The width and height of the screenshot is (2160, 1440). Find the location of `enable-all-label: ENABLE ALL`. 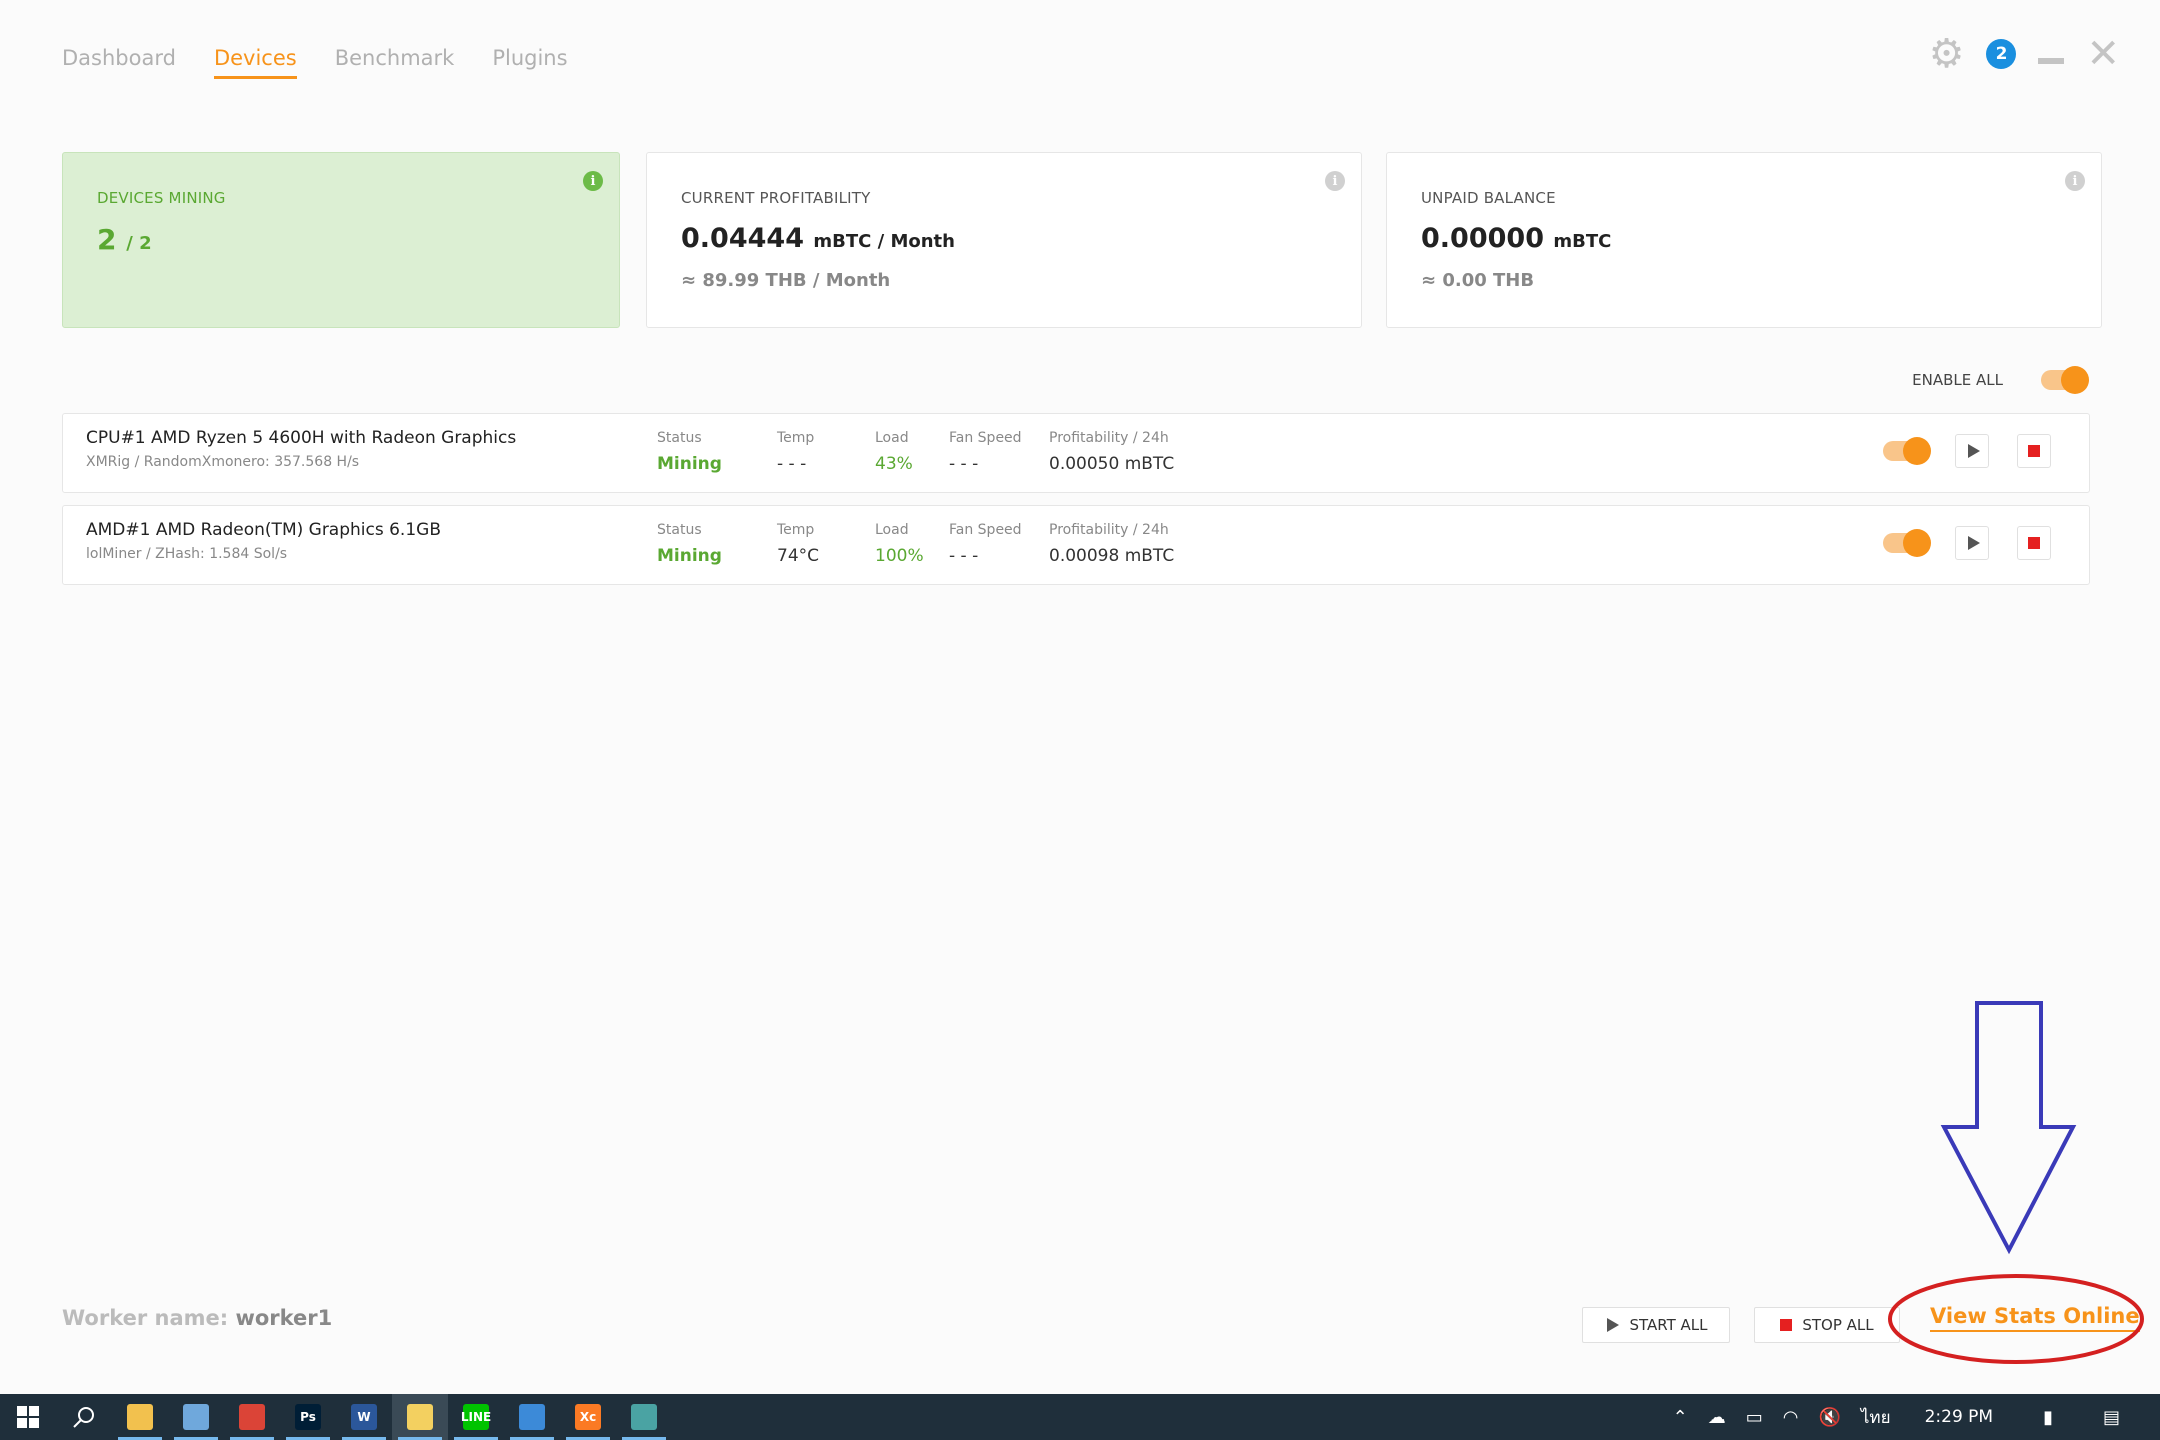

enable-all-label: ENABLE ALL is located at coordinates (1957, 380).